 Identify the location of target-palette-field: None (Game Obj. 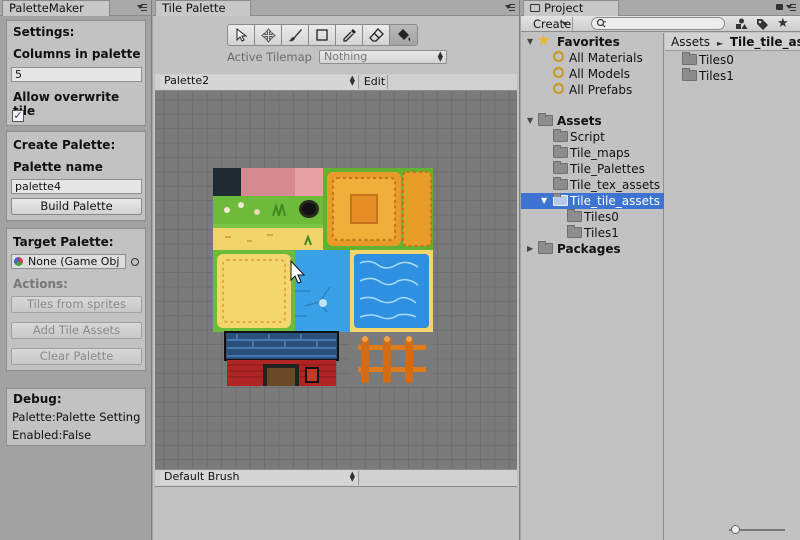
(68, 261).